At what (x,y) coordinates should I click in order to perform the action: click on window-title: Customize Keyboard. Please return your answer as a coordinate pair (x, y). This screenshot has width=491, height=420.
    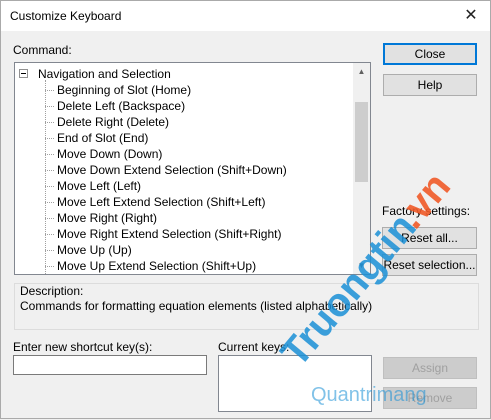
    Looking at the image, I should click on (66, 16).